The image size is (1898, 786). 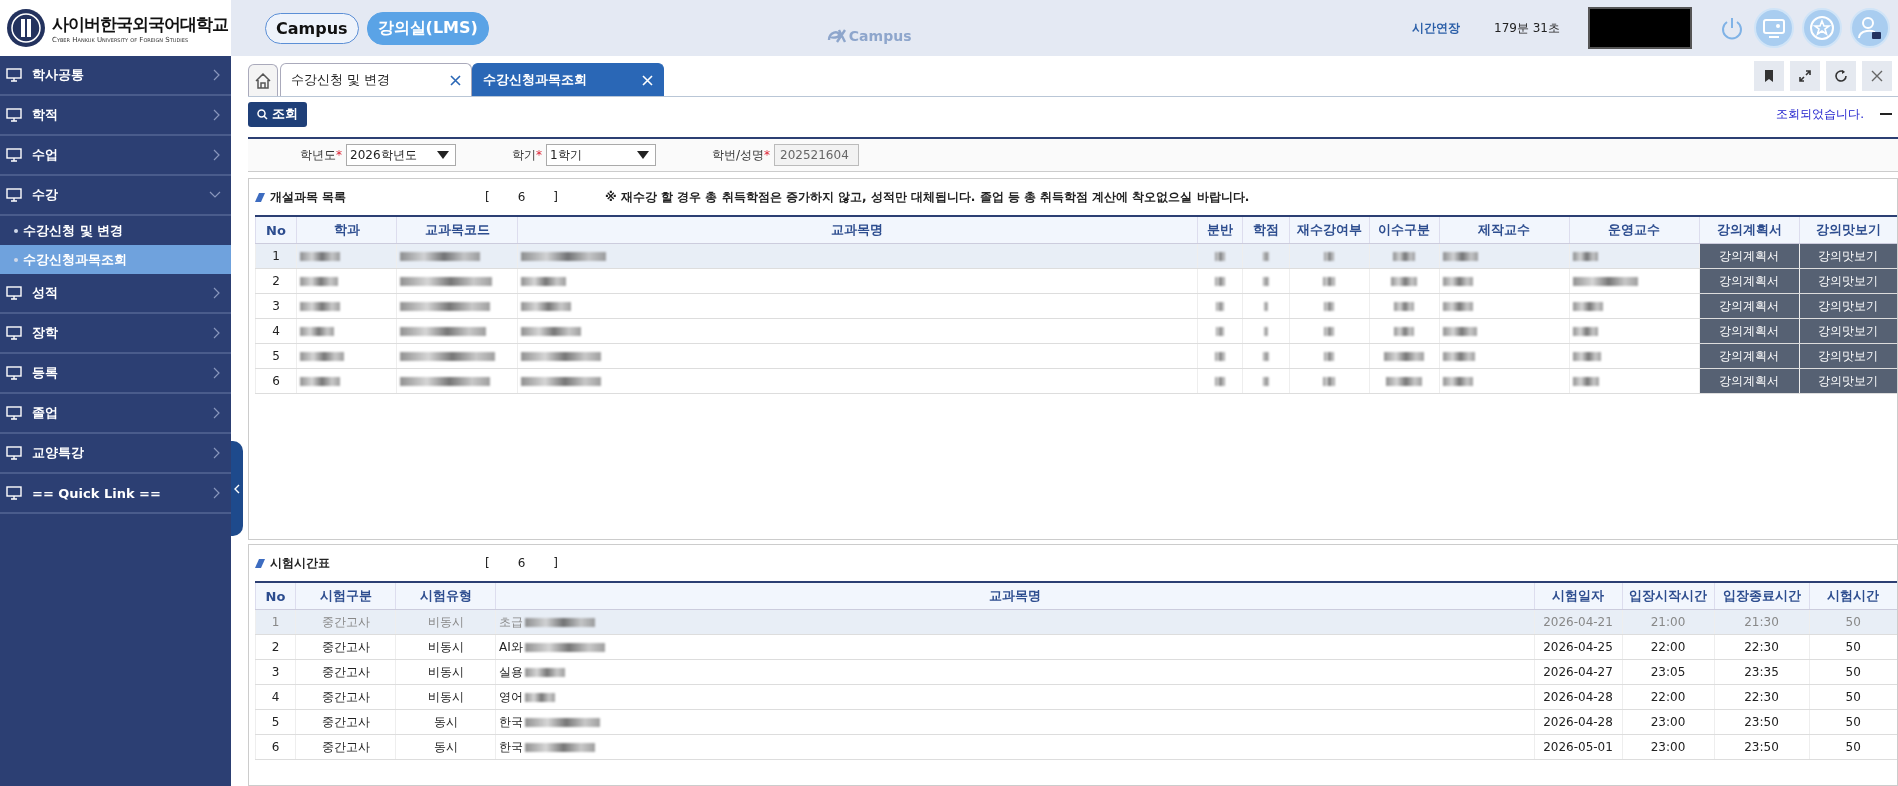 I want to click on column-header: 분반, so click(x=1219, y=230).